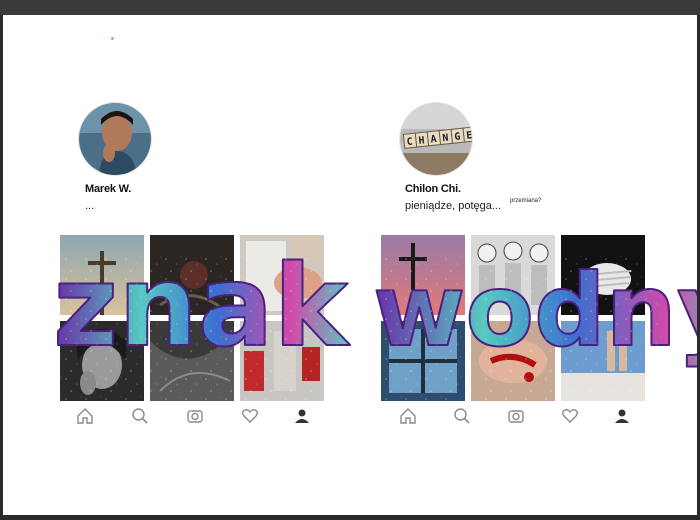  Describe the element at coordinates (112, 38) in the screenshot. I see `stray-dot` at that location.